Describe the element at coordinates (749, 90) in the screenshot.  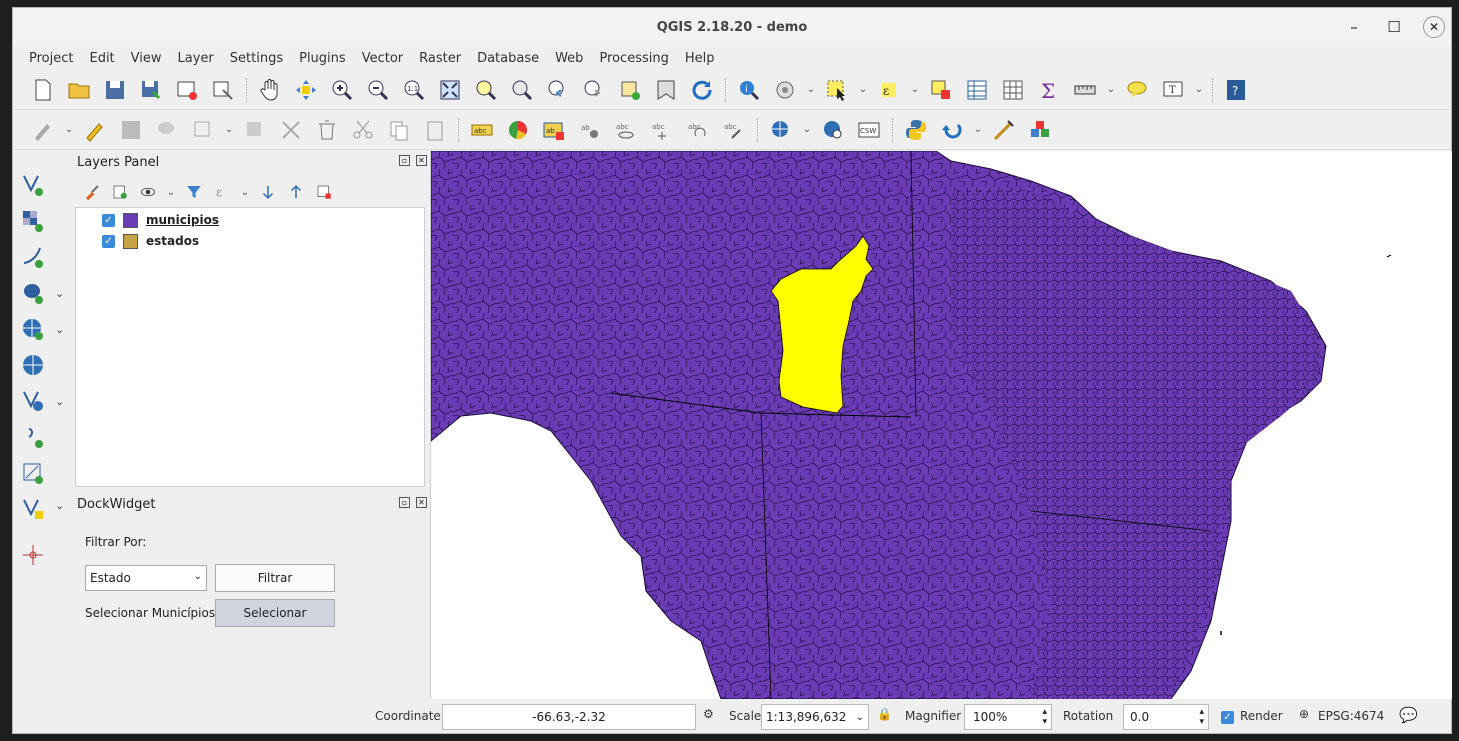
I see `identify-icon: i` at that location.